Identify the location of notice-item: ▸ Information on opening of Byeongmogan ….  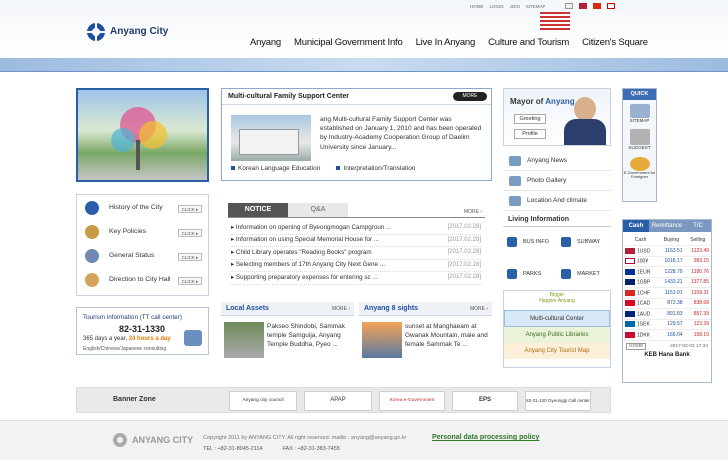
(356, 228).